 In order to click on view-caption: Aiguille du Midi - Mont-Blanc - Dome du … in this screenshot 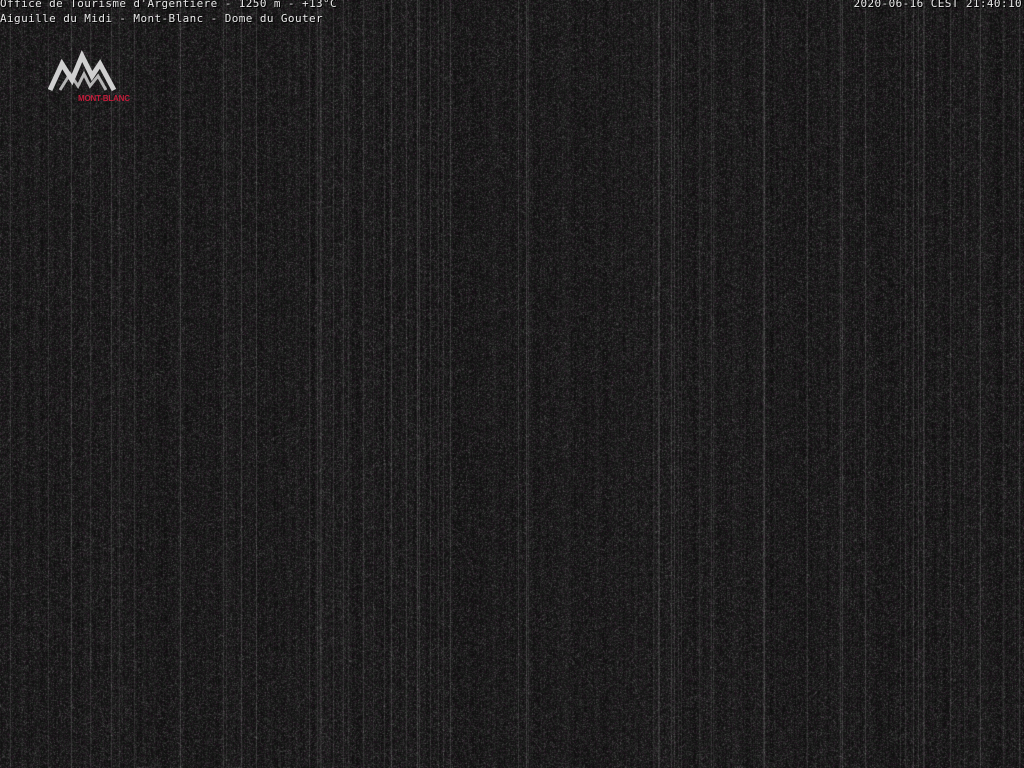, I will do `click(162, 18)`.